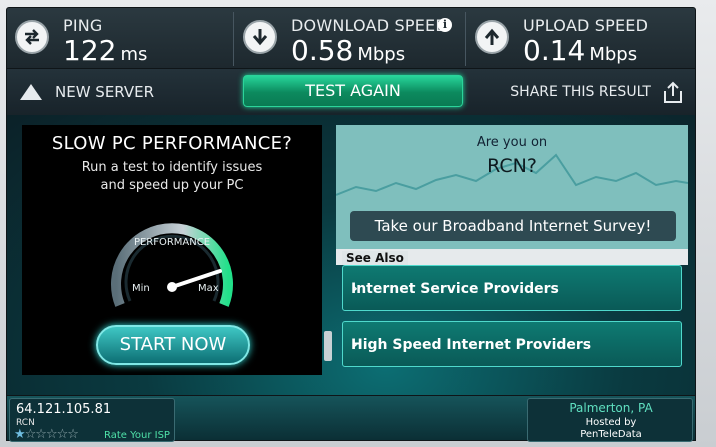  What do you see at coordinates (445, 25) in the screenshot?
I see `info-icon: i` at bounding box center [445, 25].